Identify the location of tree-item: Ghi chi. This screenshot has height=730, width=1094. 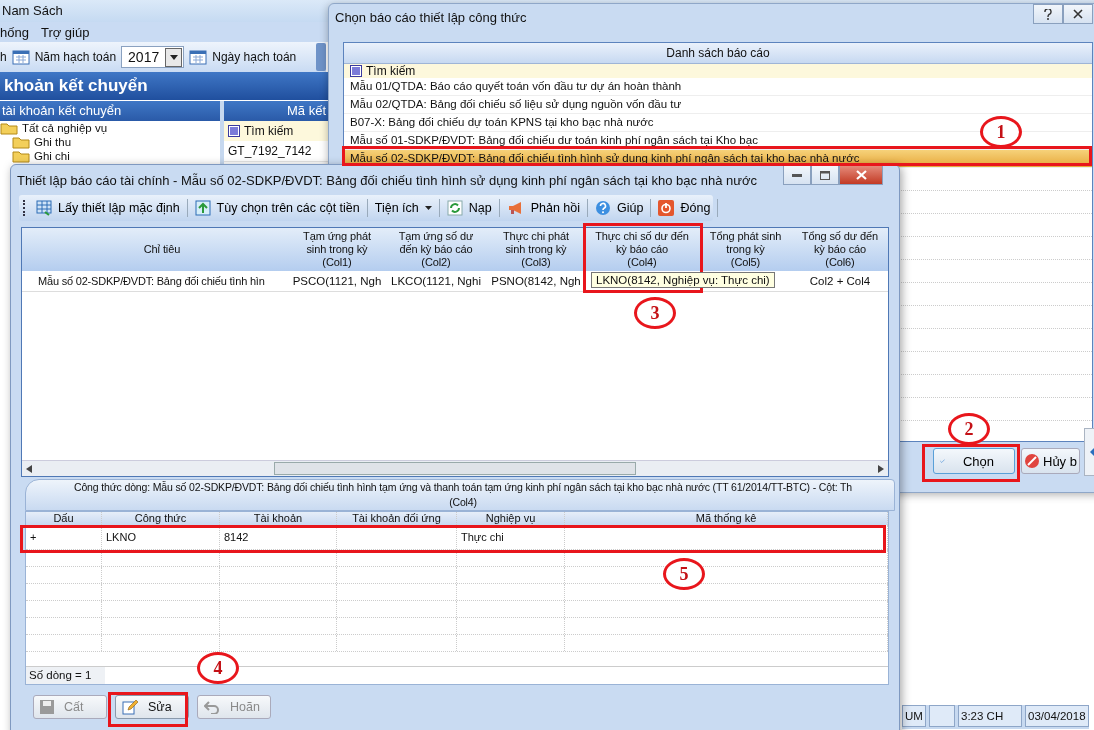
(110, 156).